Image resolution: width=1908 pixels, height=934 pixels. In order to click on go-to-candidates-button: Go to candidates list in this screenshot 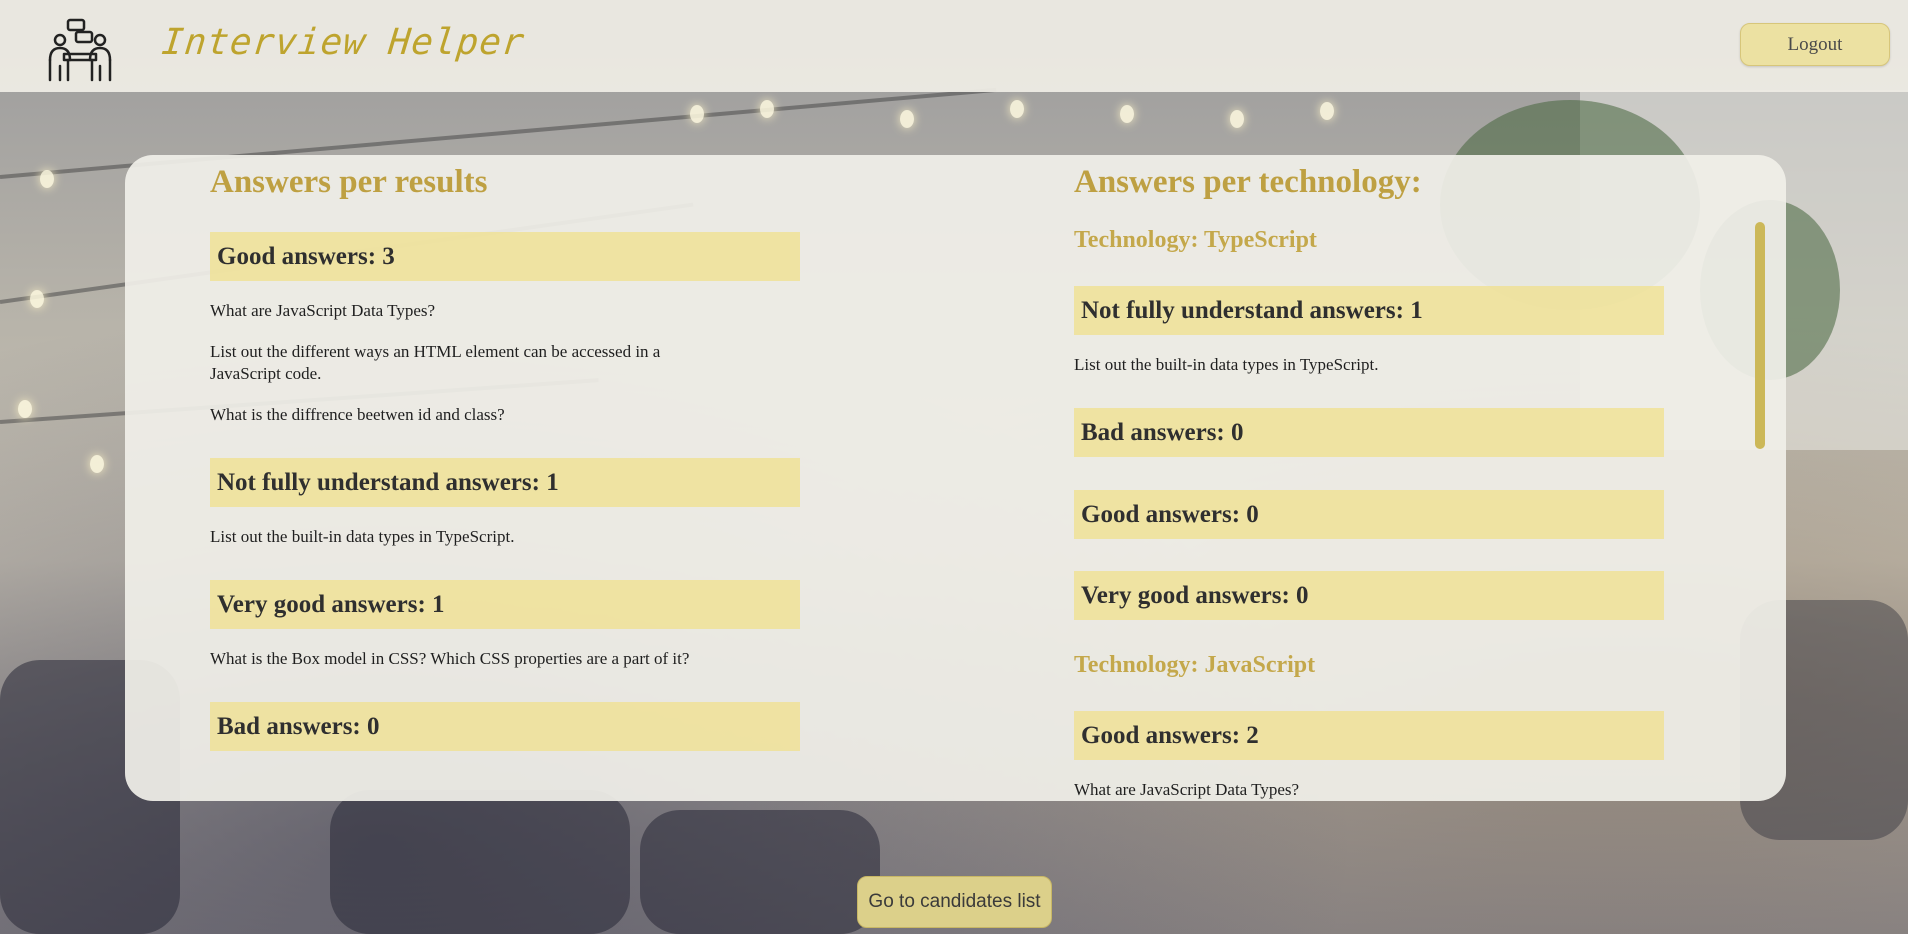, I will do `click(954, 902)`.